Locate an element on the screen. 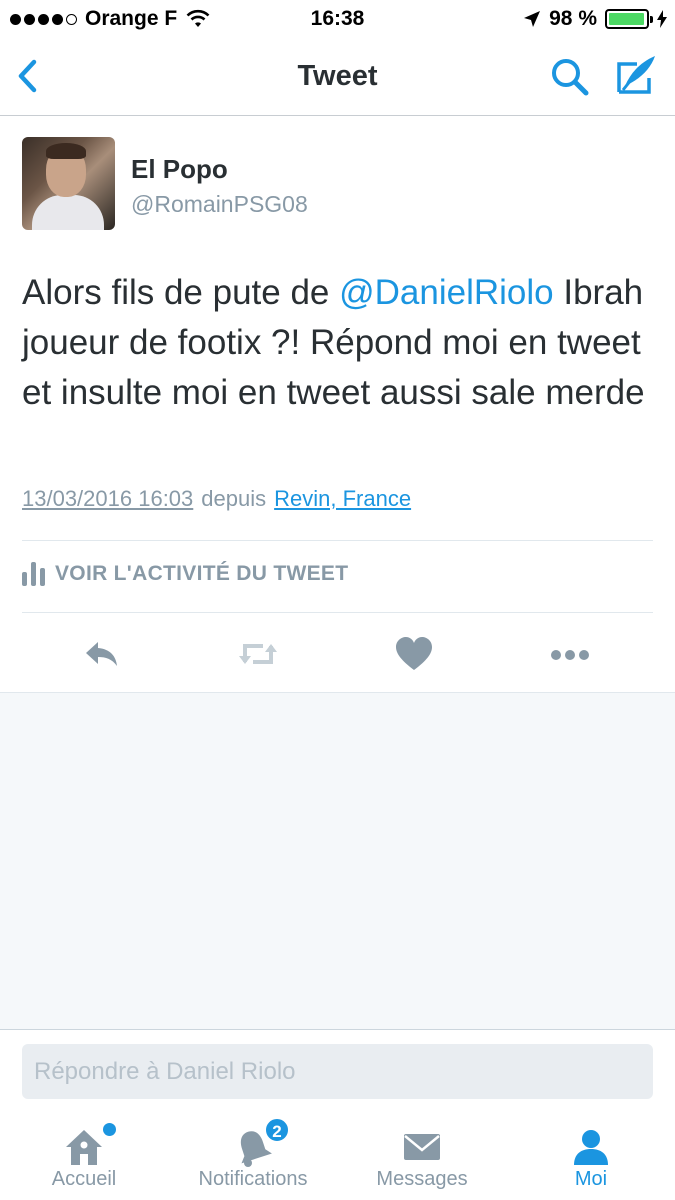  tweet-timestamp: 13/03/2016 16:03 is located at coordinates (107, 499).